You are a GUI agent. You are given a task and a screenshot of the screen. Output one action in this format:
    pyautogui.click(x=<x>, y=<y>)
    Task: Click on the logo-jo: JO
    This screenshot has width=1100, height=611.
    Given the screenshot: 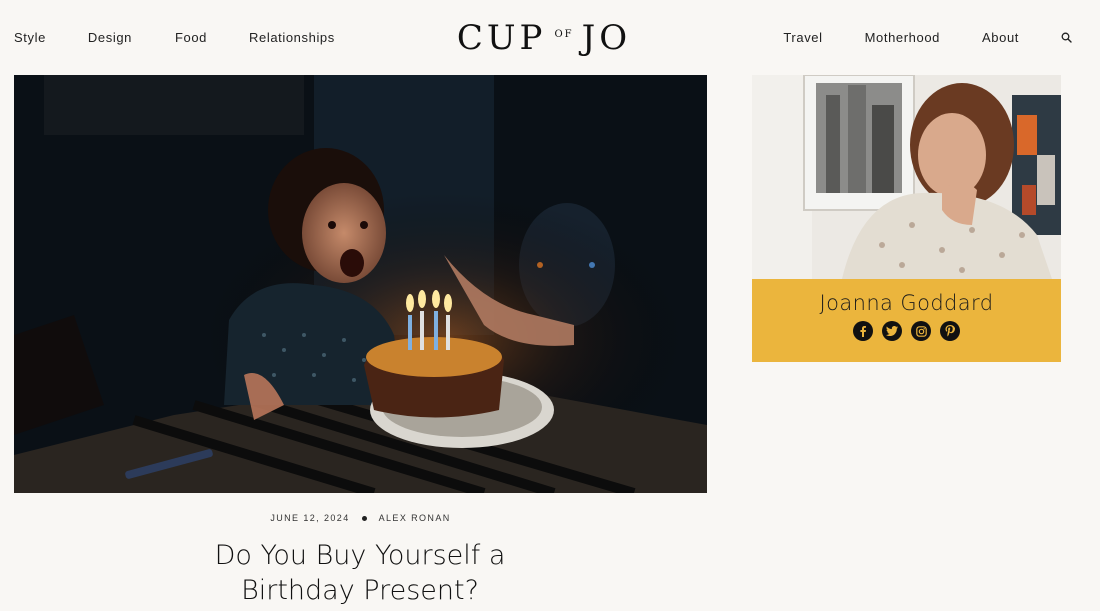 What is the action you would take?
    pyautogui.click(x=606, y=38)
    